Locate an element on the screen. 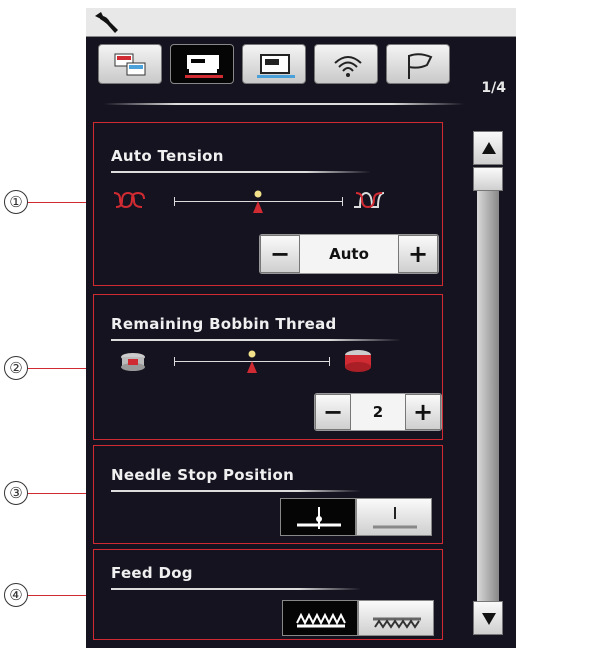  tab-language-settings is located at coordinates (418, 64).